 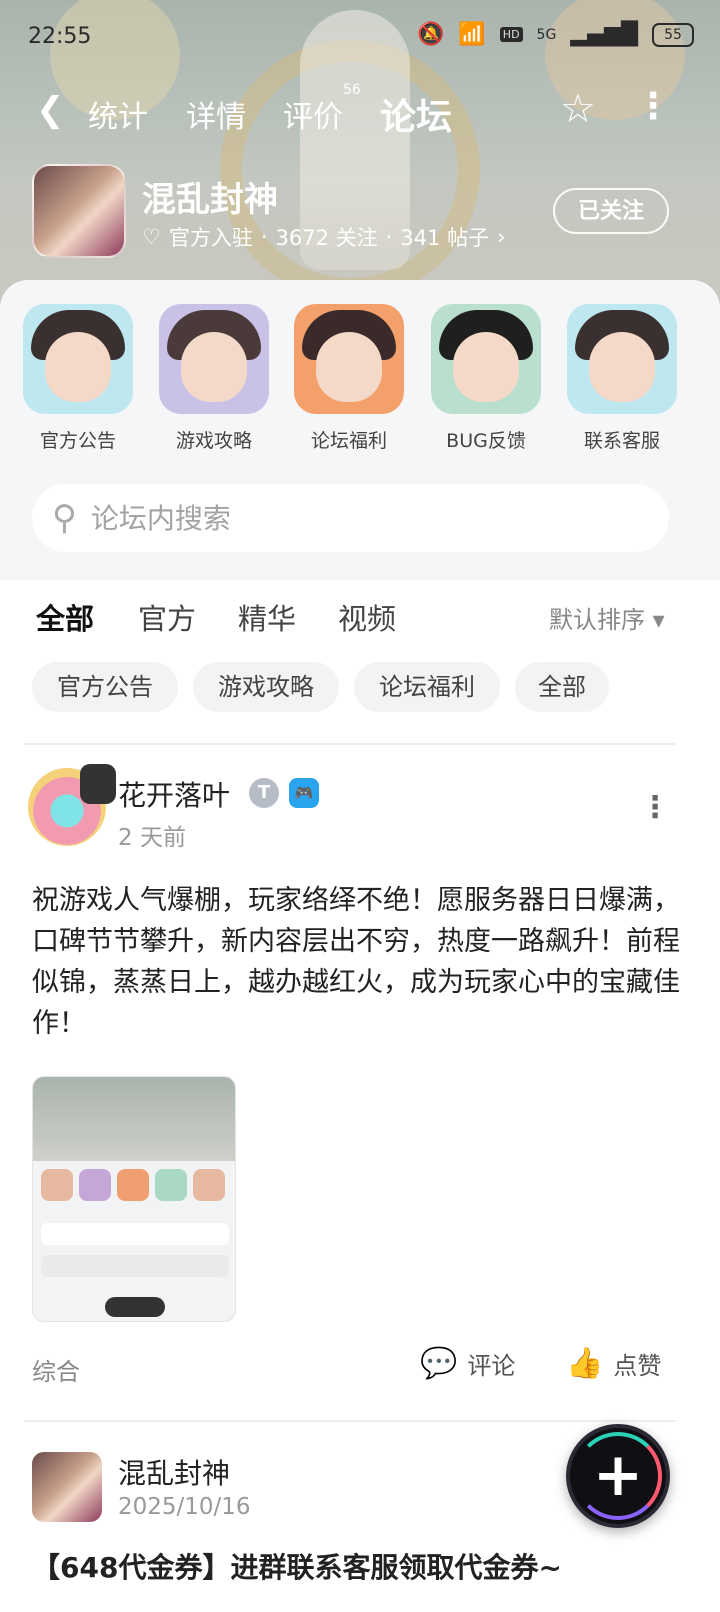 I want to click on quick-link-bug-report: BUG反馈, so click(x=486, y=378).